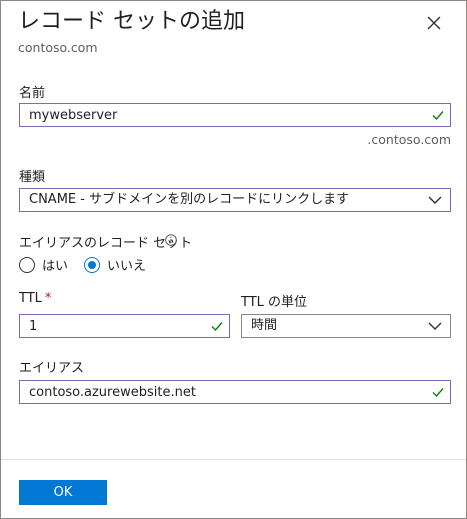  I want to click on close-icon, so click(434, 23).